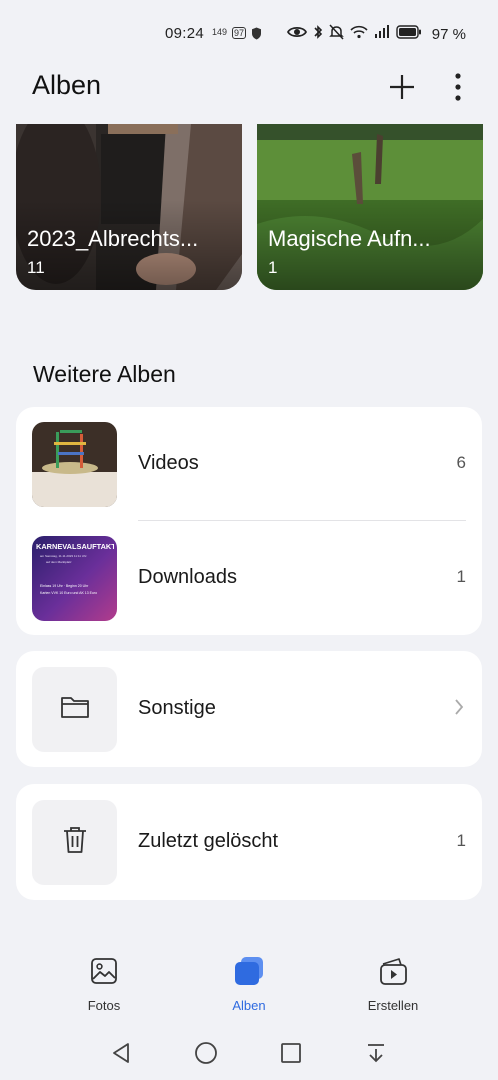 This screenshot has height=1080, width=498. Describe the element at coordinates (393, 1005) in the screenshot. I see `tab-label: Erstellen` at that location.